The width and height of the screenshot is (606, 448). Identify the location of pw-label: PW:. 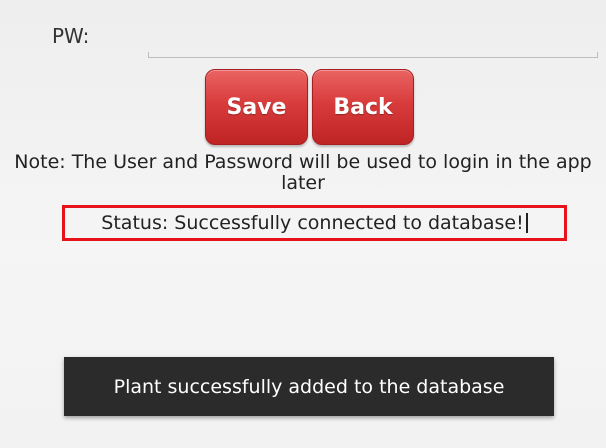
(71, 36).